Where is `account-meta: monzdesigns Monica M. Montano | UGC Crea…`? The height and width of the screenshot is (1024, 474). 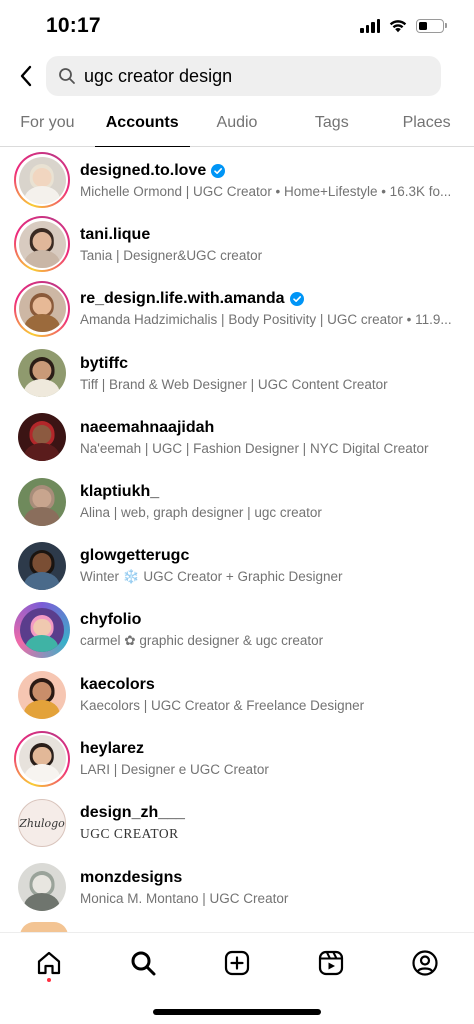 account-meta: monzdesigns Monica M. Montano | UGC Crea… is located at coordinates (277, 887).